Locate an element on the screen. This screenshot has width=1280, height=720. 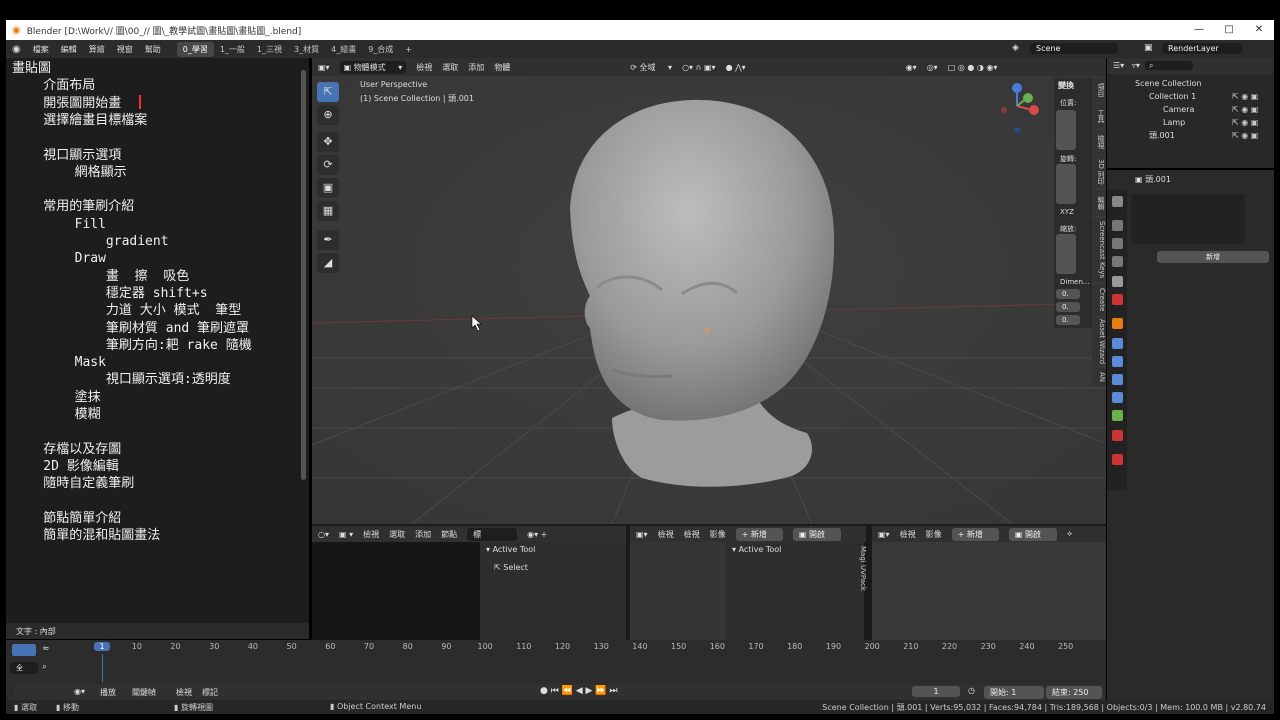
magi-tab: Magi is located at coordinates (863, 554).